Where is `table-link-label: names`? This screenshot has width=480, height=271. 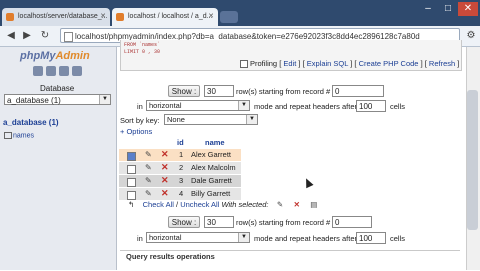
table-link-label: names is located at coordinates (24, 136).